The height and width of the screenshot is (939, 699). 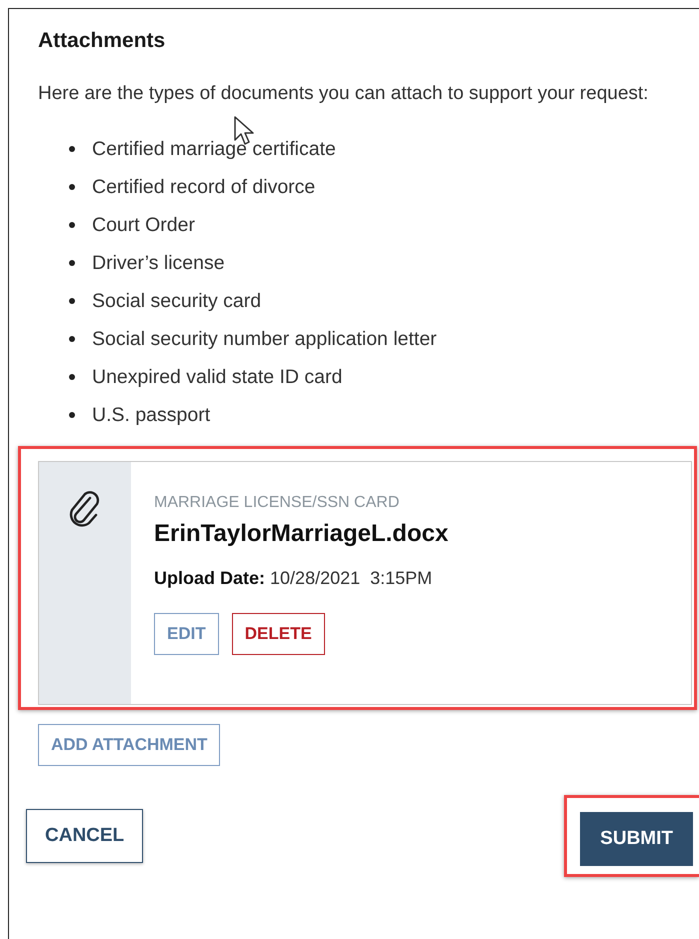 I want to click on document-type: Certified marriage certificate, so click(x=214, y=149).